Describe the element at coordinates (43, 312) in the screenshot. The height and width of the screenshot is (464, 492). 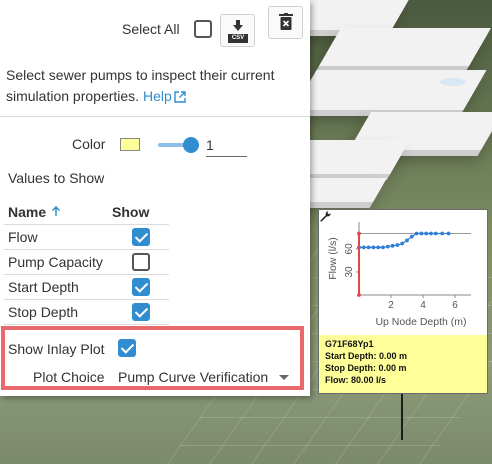
I see `row-label-stop-depth: Stop Depth` at that location.